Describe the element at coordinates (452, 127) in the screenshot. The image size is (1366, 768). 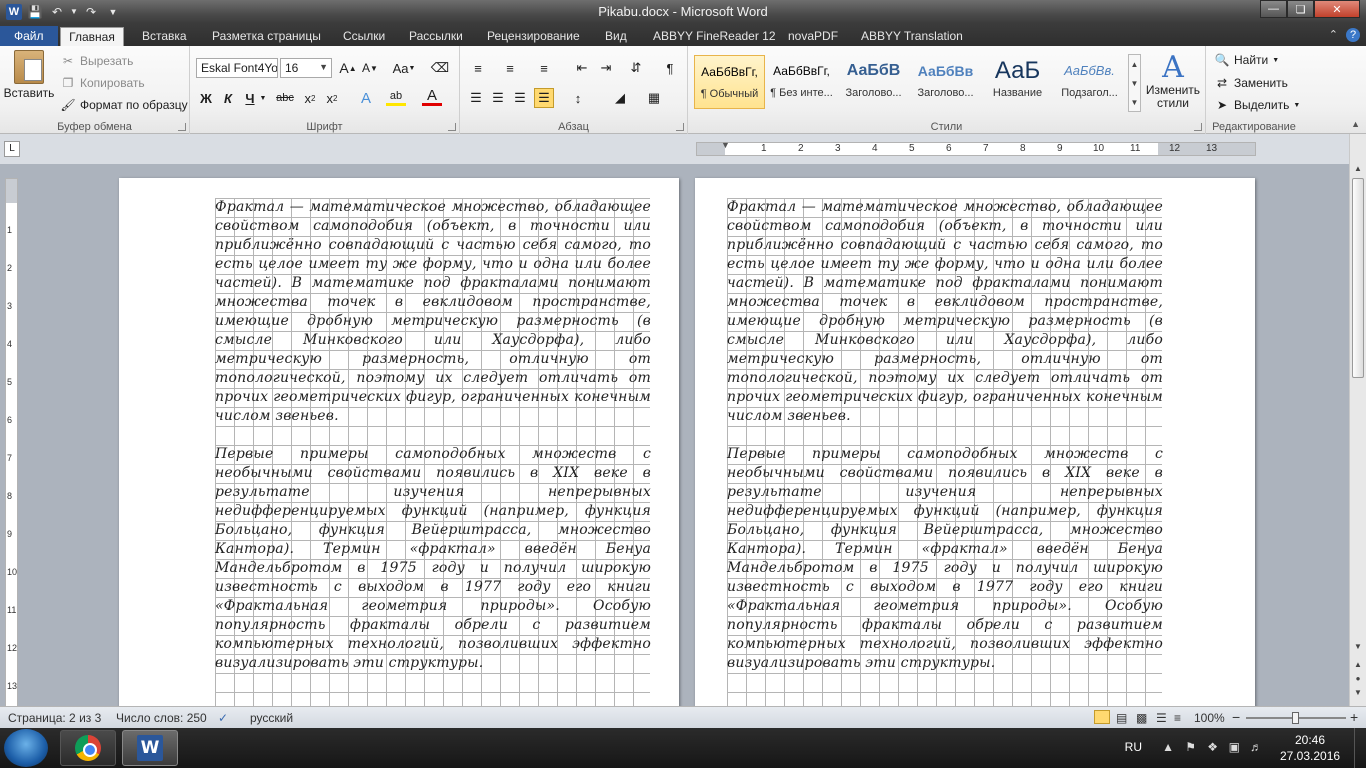
I see `font-launcher-icon` at that location.